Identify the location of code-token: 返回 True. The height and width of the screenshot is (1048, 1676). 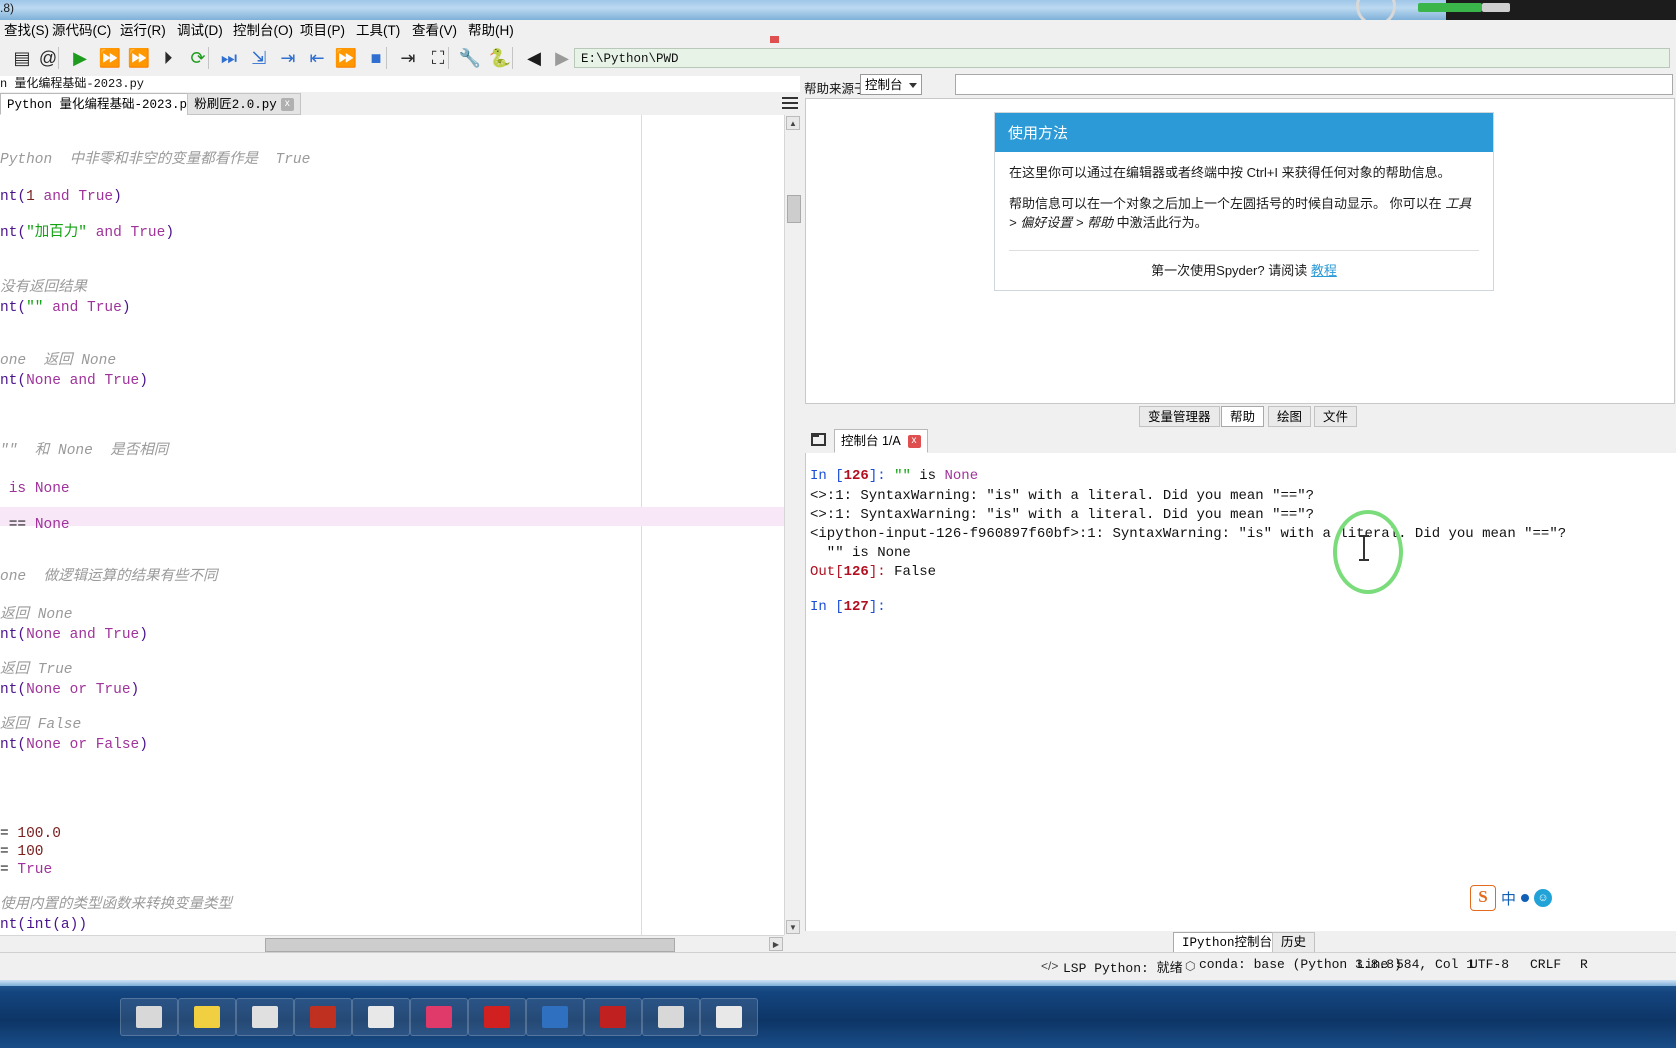
(36, 670).